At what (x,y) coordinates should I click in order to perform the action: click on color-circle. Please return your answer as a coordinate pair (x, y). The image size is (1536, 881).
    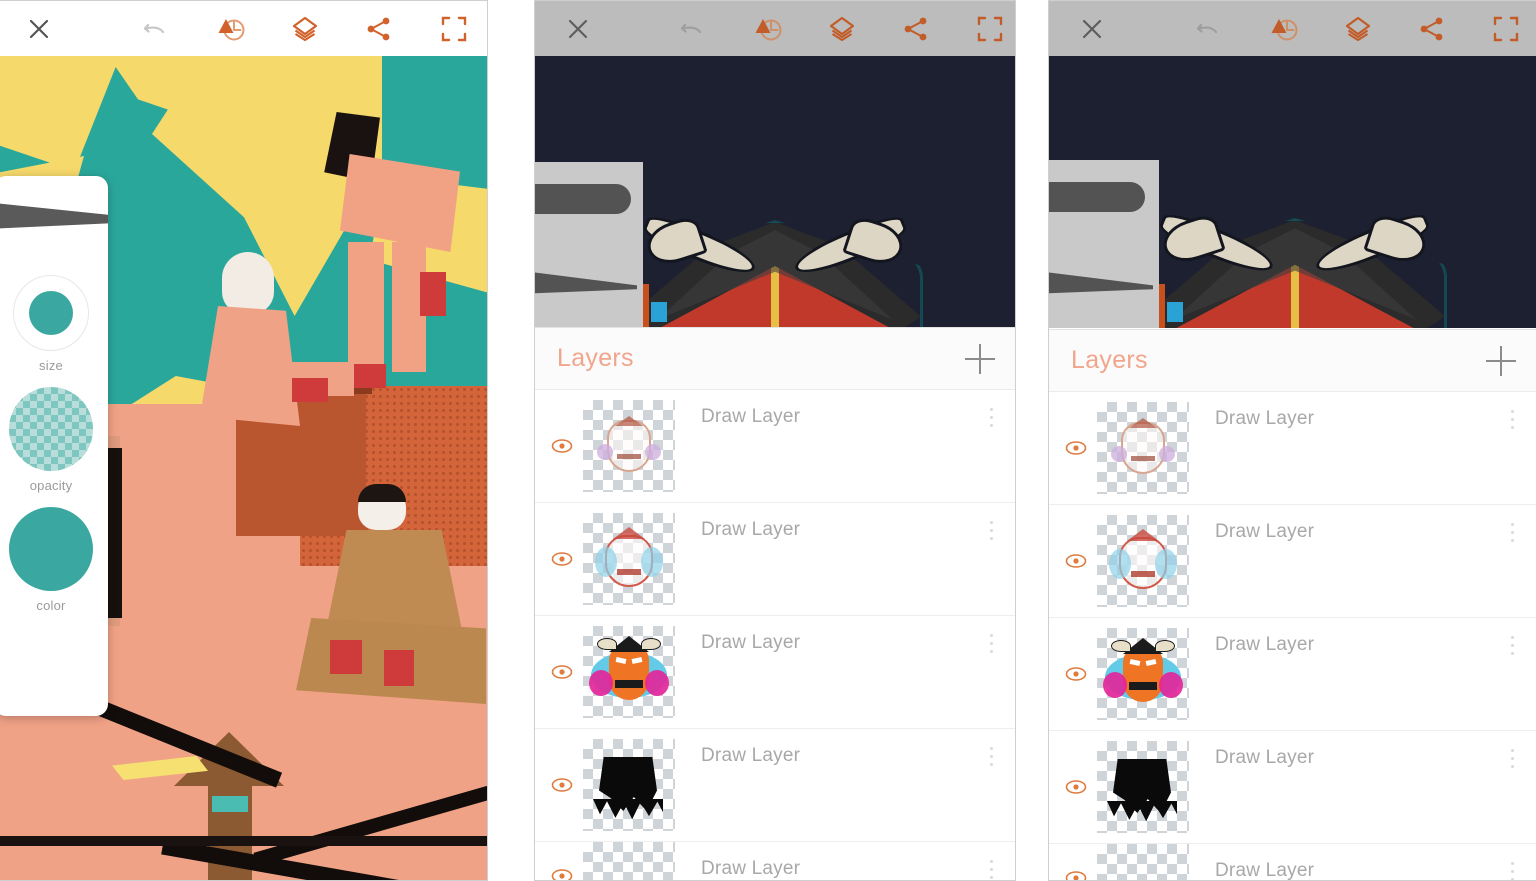
    Looking at the image, I should click on (51, 549).